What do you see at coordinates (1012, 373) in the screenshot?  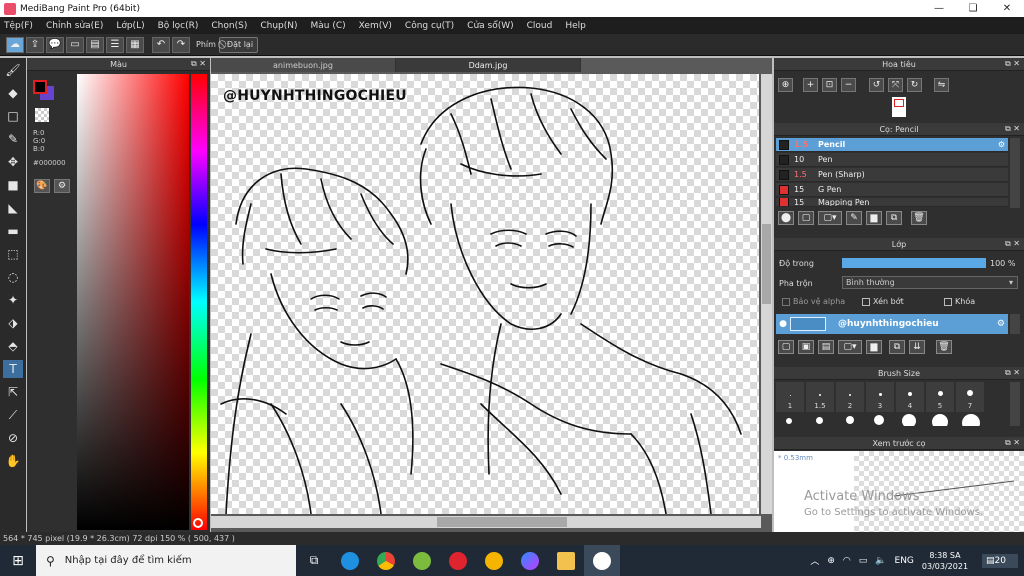 I see `brush-size-panel-buttons-icon: ⧉ ✕` at bounding box center [1012, 373].